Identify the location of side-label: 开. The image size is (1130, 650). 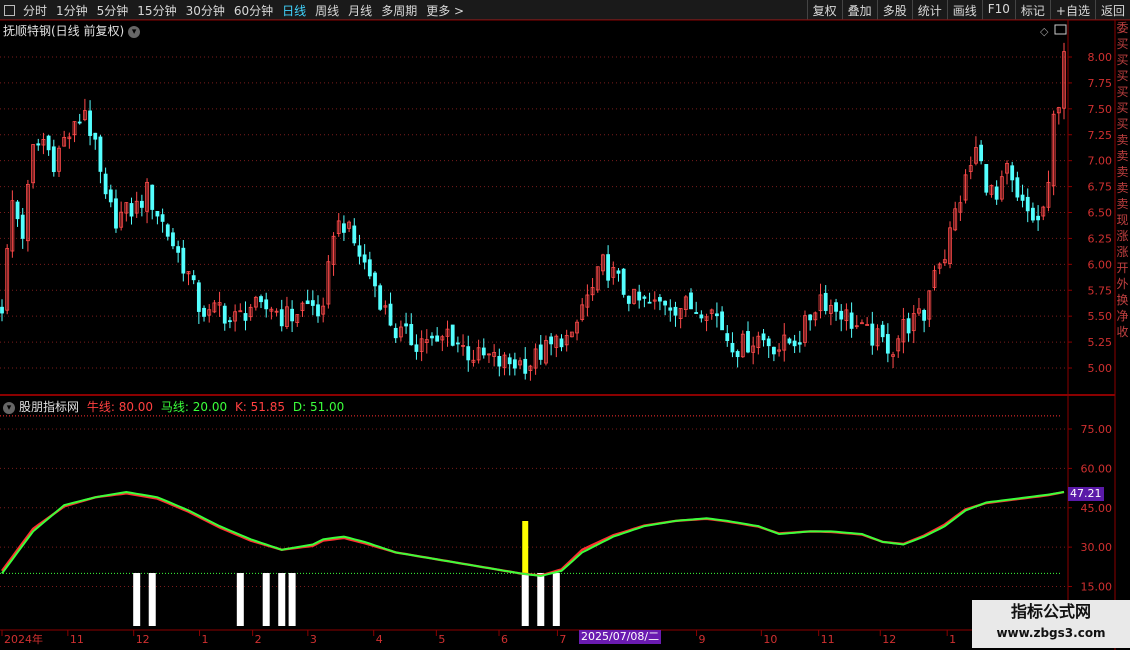
(1122, 268).